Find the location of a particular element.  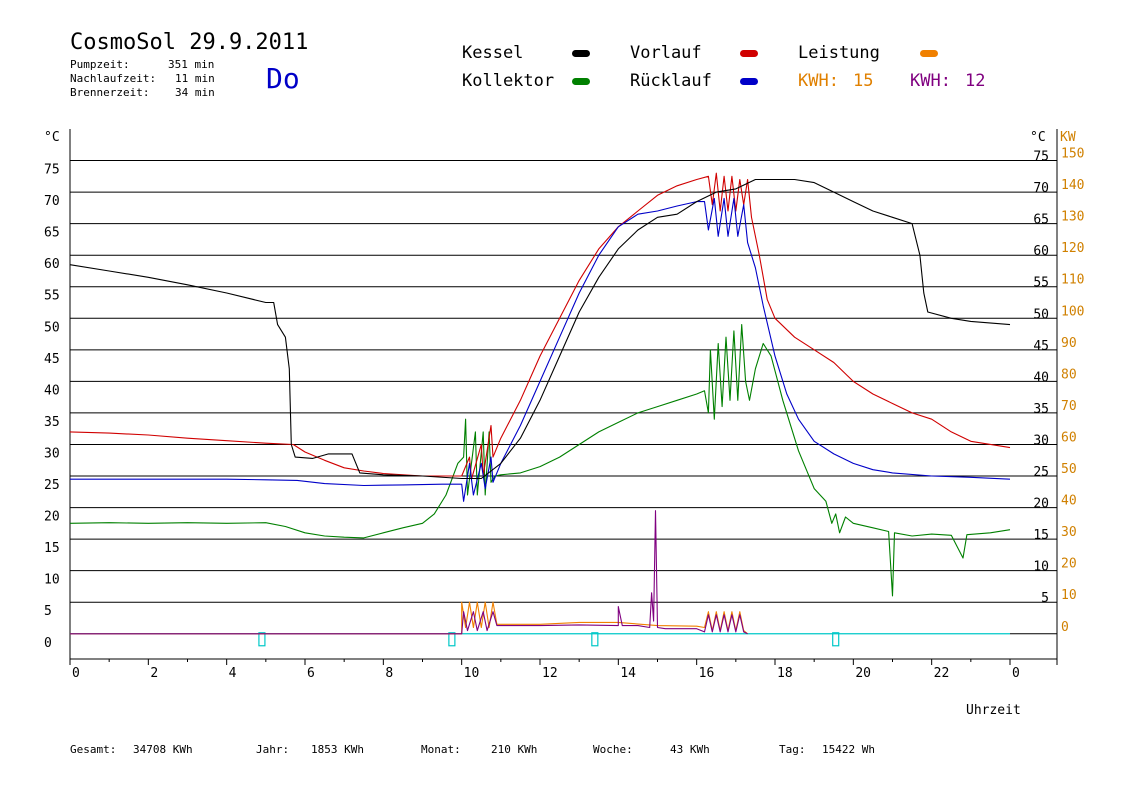

y-tick-label-right: 55 is located at coordinates (1041, 283).